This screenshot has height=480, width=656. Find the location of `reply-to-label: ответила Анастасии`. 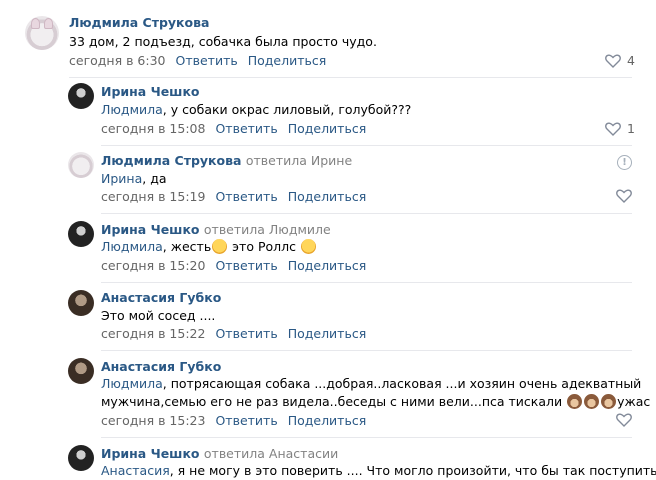

reply-to-label: ответила Анастасии is located at coordinates (271, 453).